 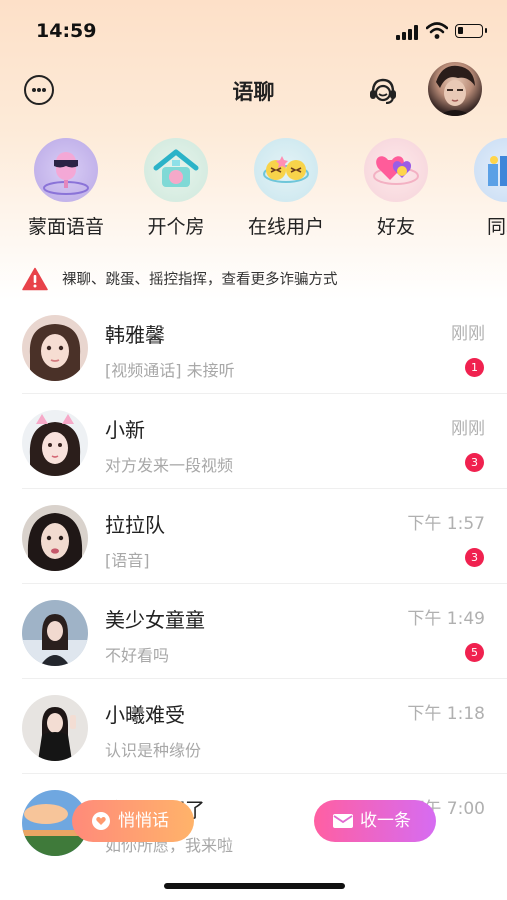 I want to click on chat-row: 拉拉队 [语音] 下午 1:57 3, so click(x=253, y=537).